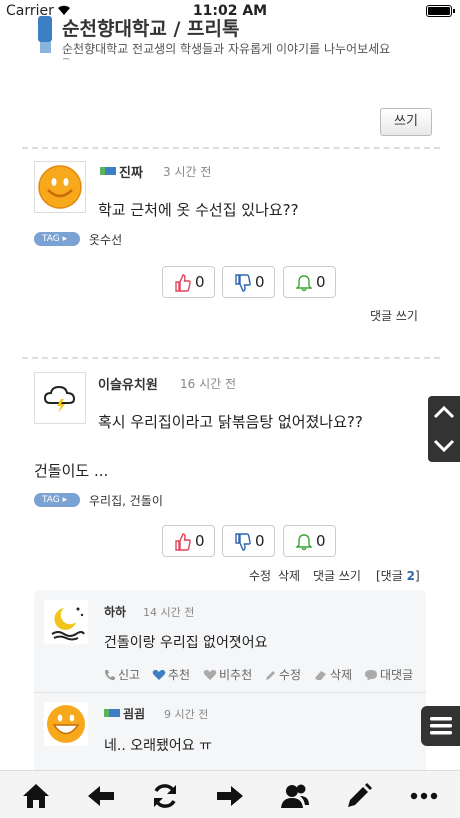  Describe the element at coordinates (45, 29) in the screenshot. I see `board-icon` at that location.